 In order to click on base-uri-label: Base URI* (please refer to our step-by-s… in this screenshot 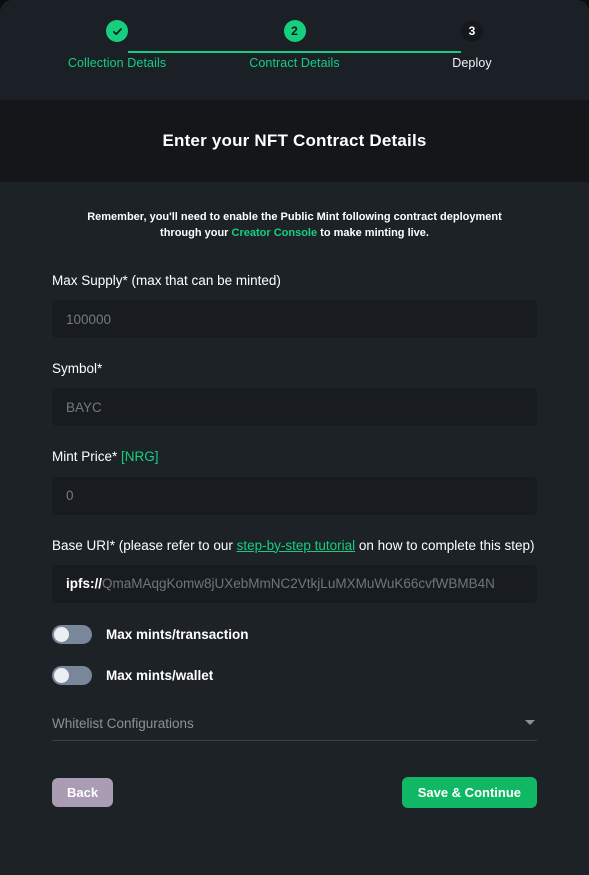, I will do `click(294, 546)`.